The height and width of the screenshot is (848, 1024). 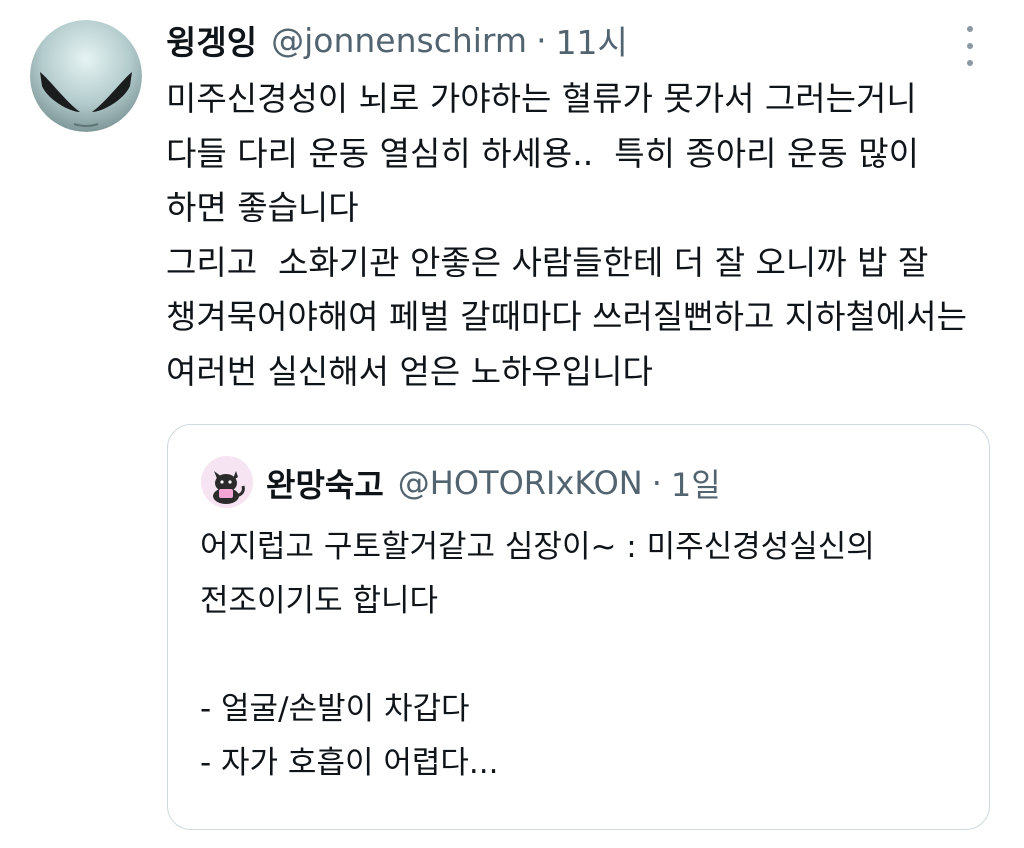 I want to click on quoted-avatar, so click(x=227, y=482).